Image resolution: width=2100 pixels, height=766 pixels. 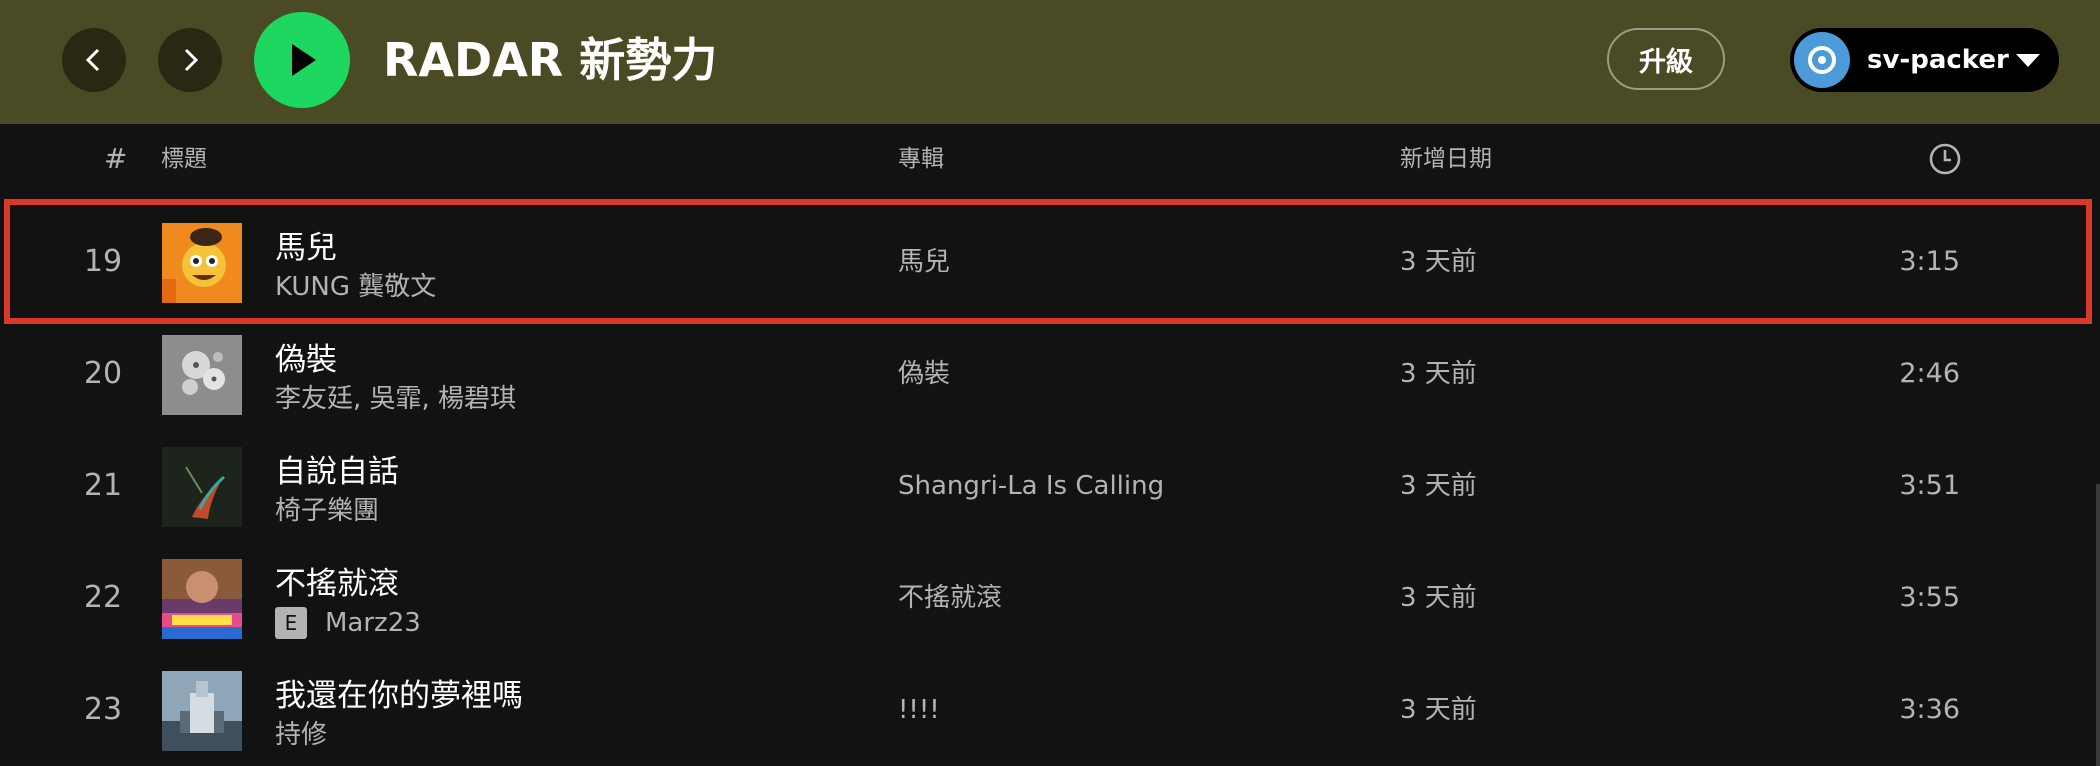 I want to click on track-artist: 椅子樂團, so click(x=327, y=511).